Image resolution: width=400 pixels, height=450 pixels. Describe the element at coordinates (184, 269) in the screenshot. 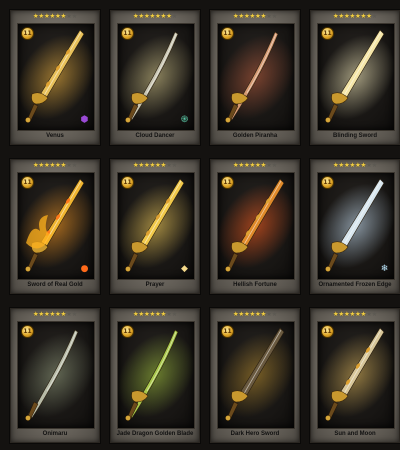

I see `holy-diamond-icon: ◆` at that location.